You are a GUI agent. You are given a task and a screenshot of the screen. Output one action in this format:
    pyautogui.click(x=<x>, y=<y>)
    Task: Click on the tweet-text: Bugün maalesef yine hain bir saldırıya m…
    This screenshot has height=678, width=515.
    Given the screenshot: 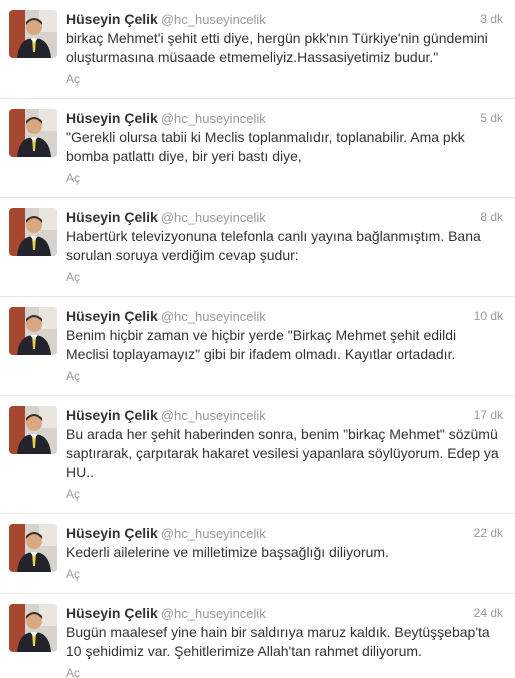 What is the action you would take?
    pyautogui.click(x=278, y=641)
    